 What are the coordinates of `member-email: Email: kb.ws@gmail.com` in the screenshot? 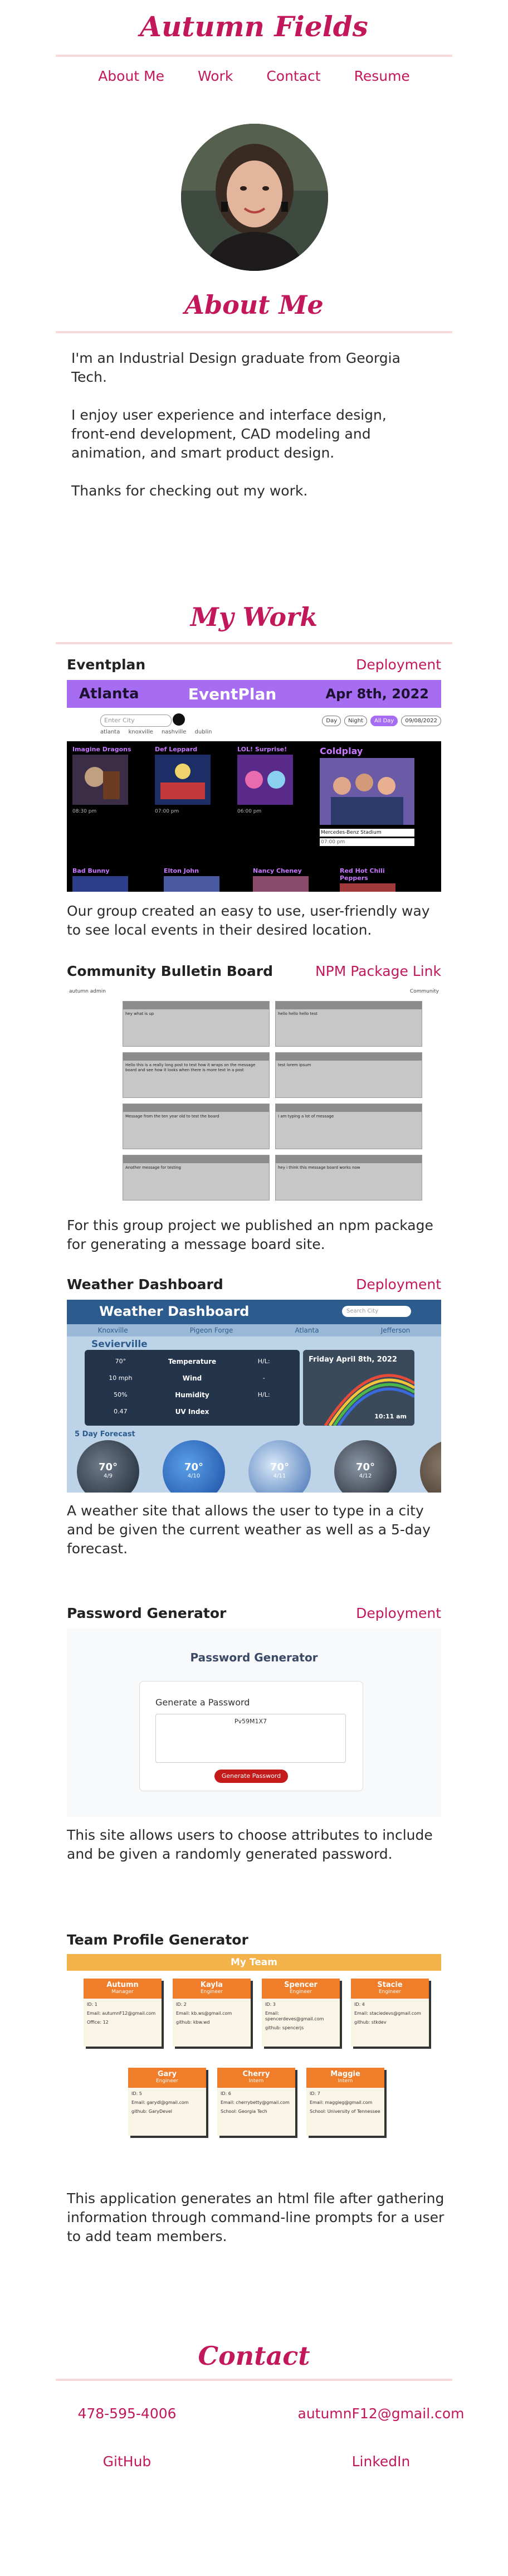 It's located at (204, 2013).